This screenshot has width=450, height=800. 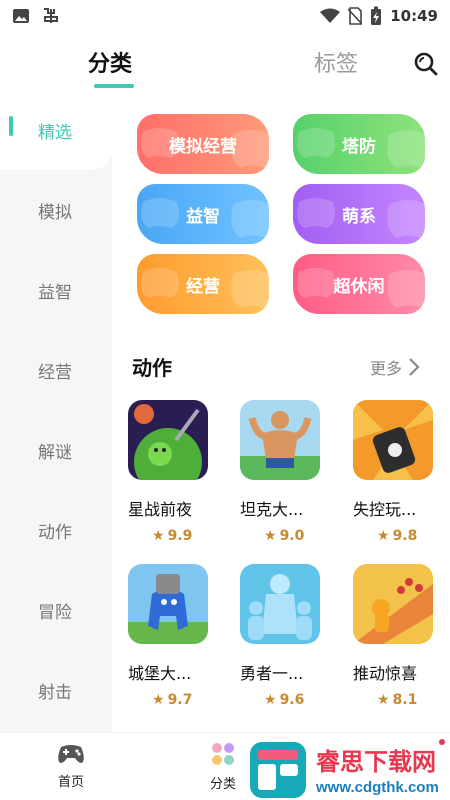 What do you see at coordinates (355, 16) in the screenshot?
I see `no-sim-icon` at bounding box center [355, 16].